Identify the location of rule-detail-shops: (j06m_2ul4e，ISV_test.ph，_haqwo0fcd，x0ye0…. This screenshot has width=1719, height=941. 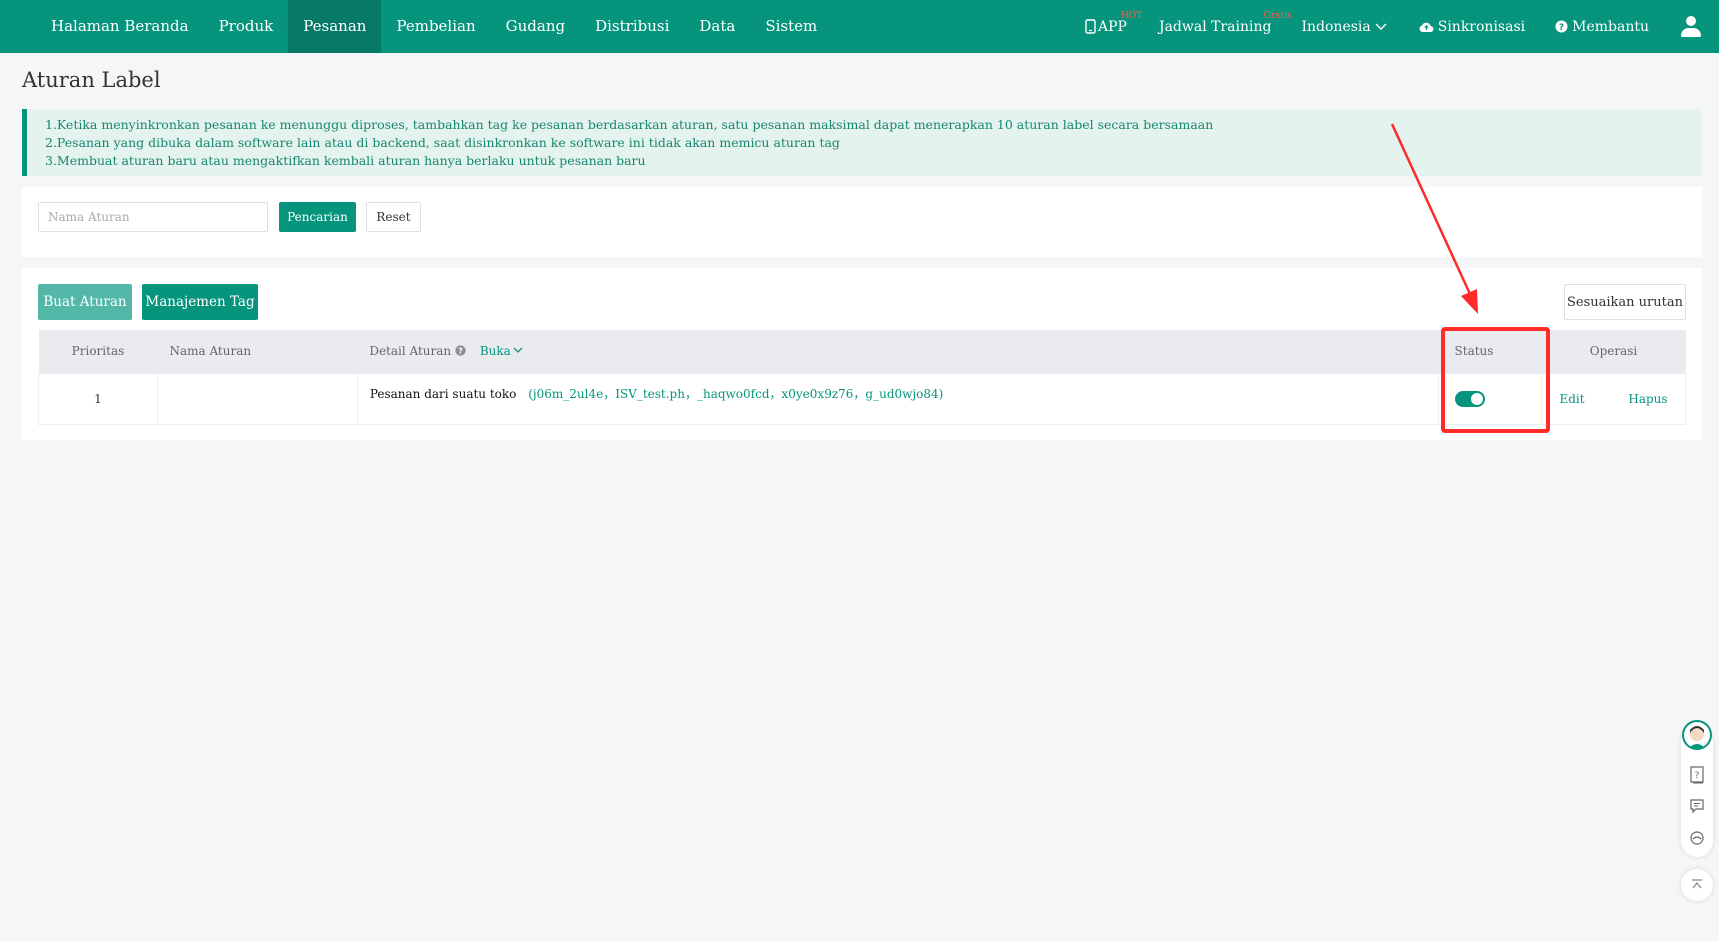
(736, 393).